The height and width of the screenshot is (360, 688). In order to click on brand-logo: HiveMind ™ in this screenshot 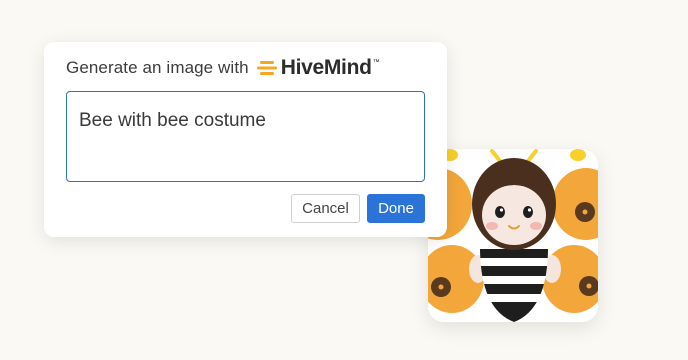, I will do `click(318, 68)`.